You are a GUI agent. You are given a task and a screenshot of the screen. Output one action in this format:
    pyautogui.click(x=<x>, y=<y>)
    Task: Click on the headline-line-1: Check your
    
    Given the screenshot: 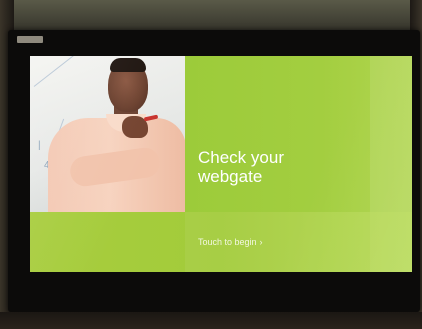 What is the action you would take?
    pyautogui.click(x=241, y=157)
    